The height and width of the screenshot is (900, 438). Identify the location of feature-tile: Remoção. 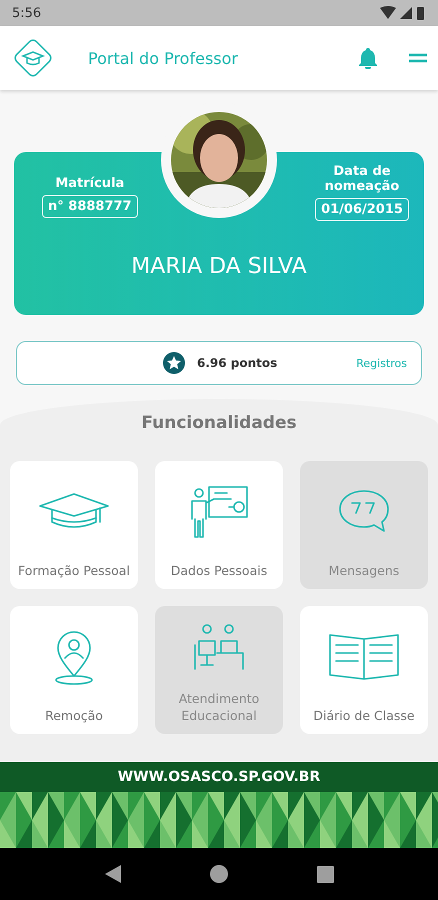
(74, 670).